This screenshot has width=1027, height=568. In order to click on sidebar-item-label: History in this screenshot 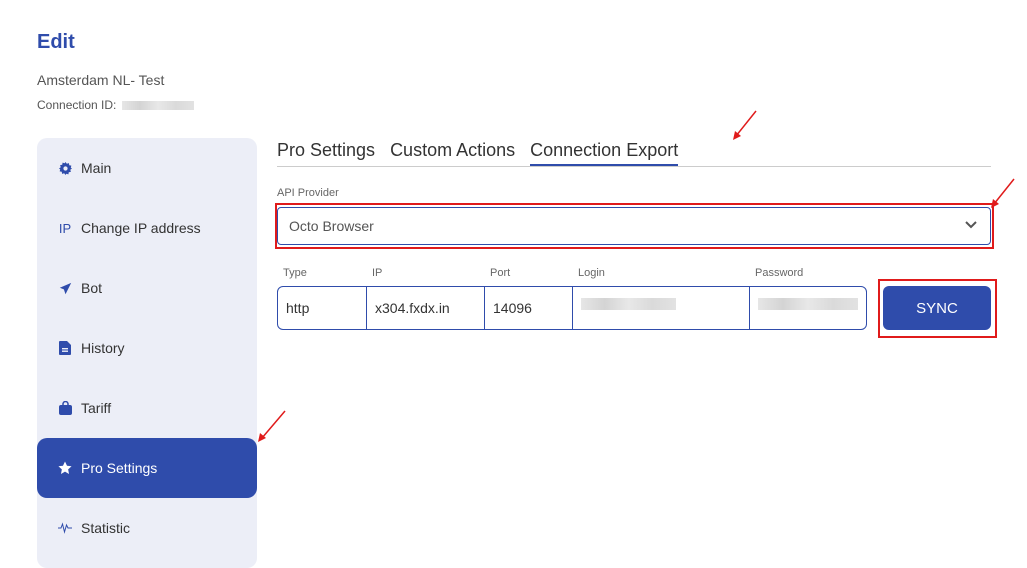, I will do `click(103, 348)`.